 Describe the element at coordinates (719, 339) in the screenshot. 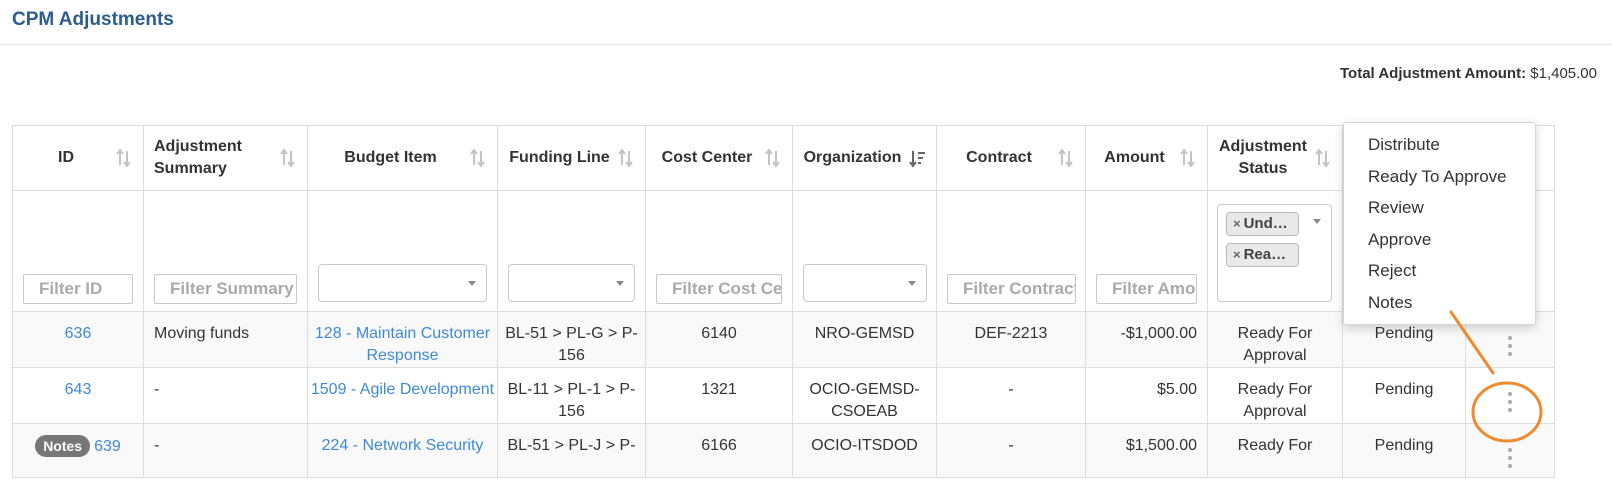

I see `cell-cost-center: 6140` at that location.